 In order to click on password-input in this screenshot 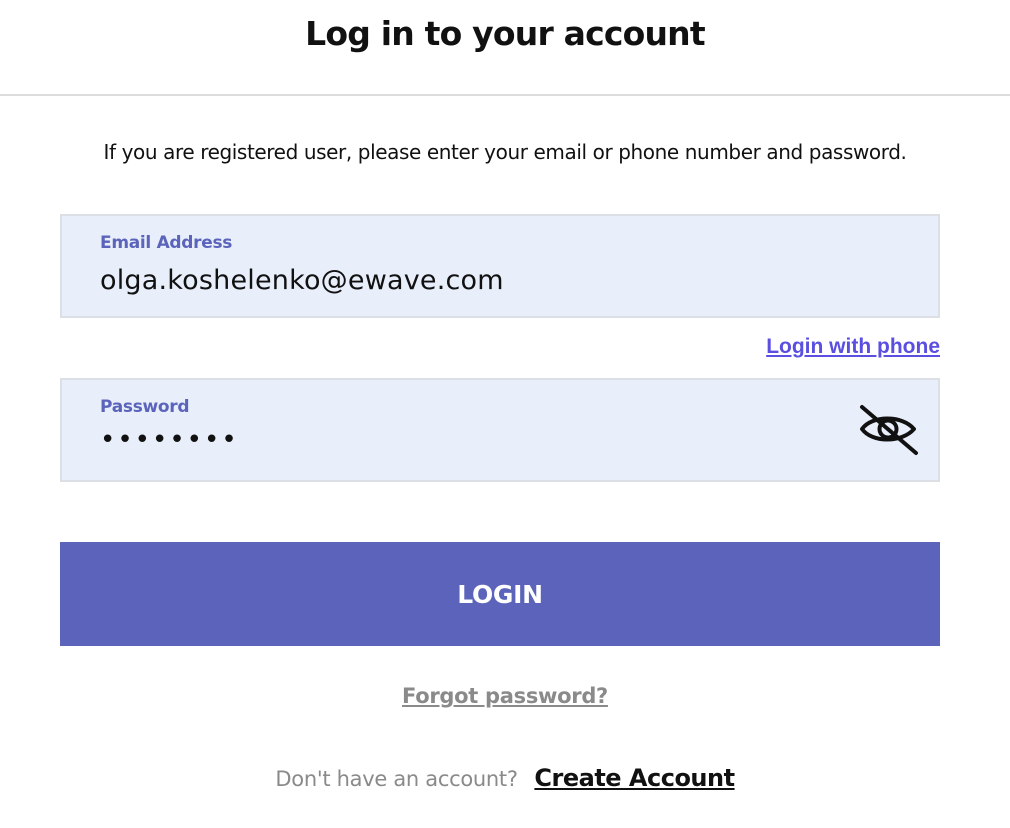, I will do `click(470, 440)`.